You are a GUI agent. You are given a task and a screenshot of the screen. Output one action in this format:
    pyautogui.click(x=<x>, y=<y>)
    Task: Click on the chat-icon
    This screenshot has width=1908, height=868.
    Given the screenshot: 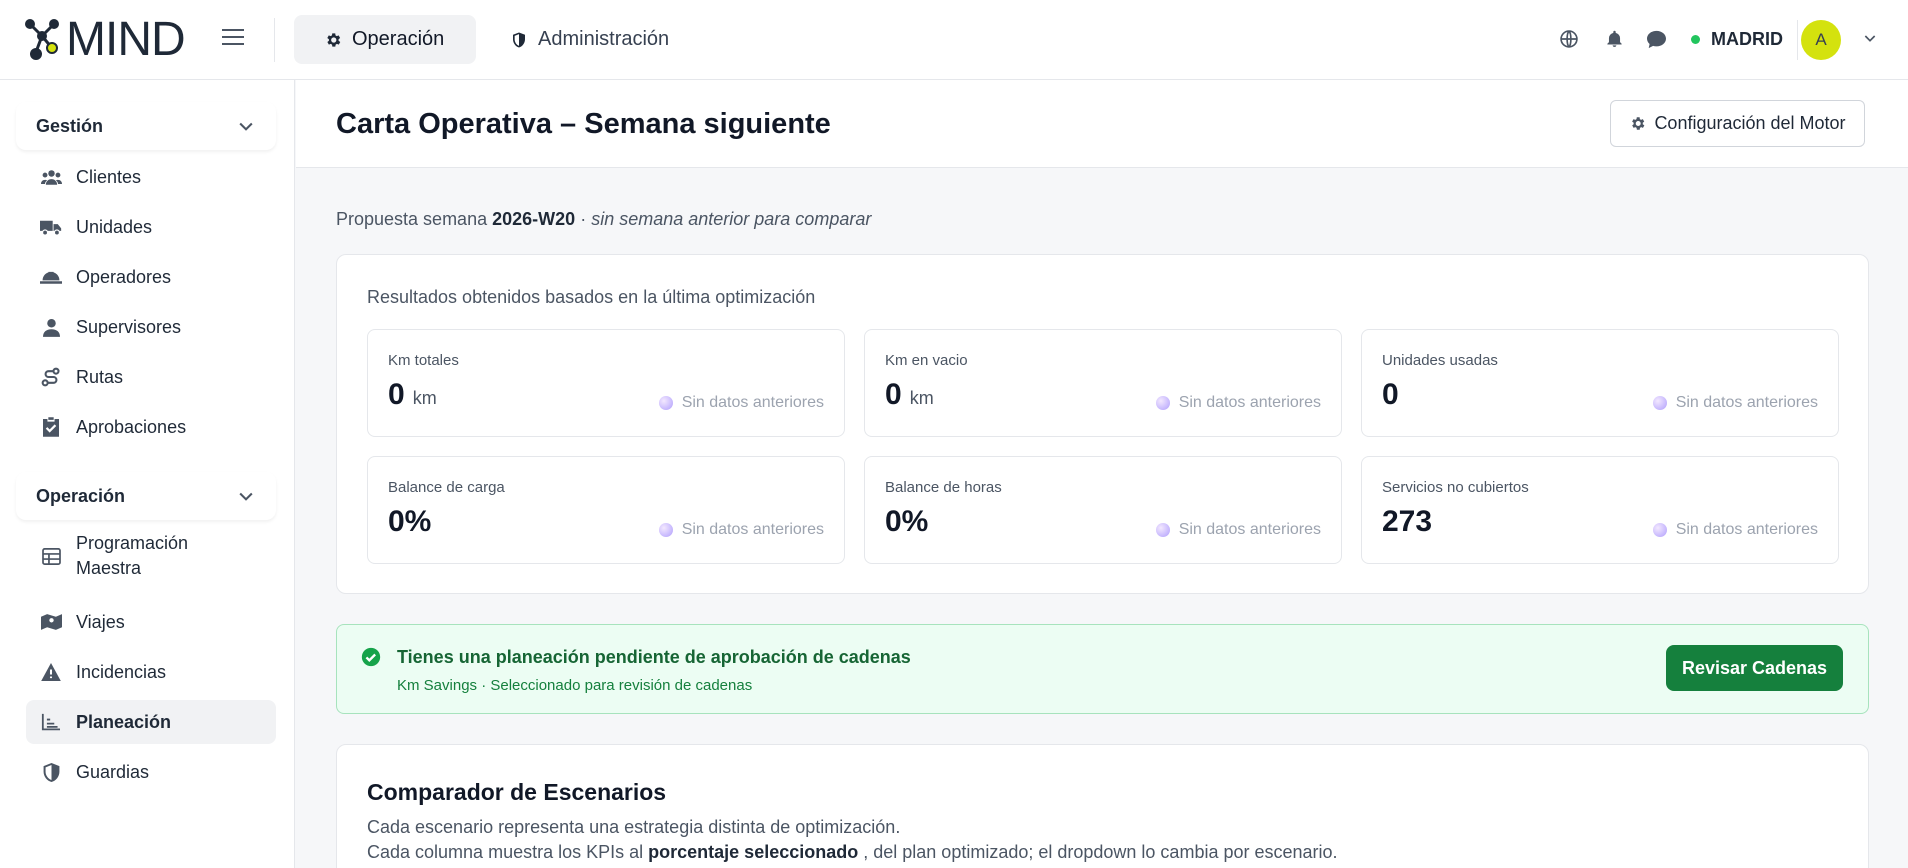 What is the action you would take?
    pyautogui.click(x=1656, y=39)
    